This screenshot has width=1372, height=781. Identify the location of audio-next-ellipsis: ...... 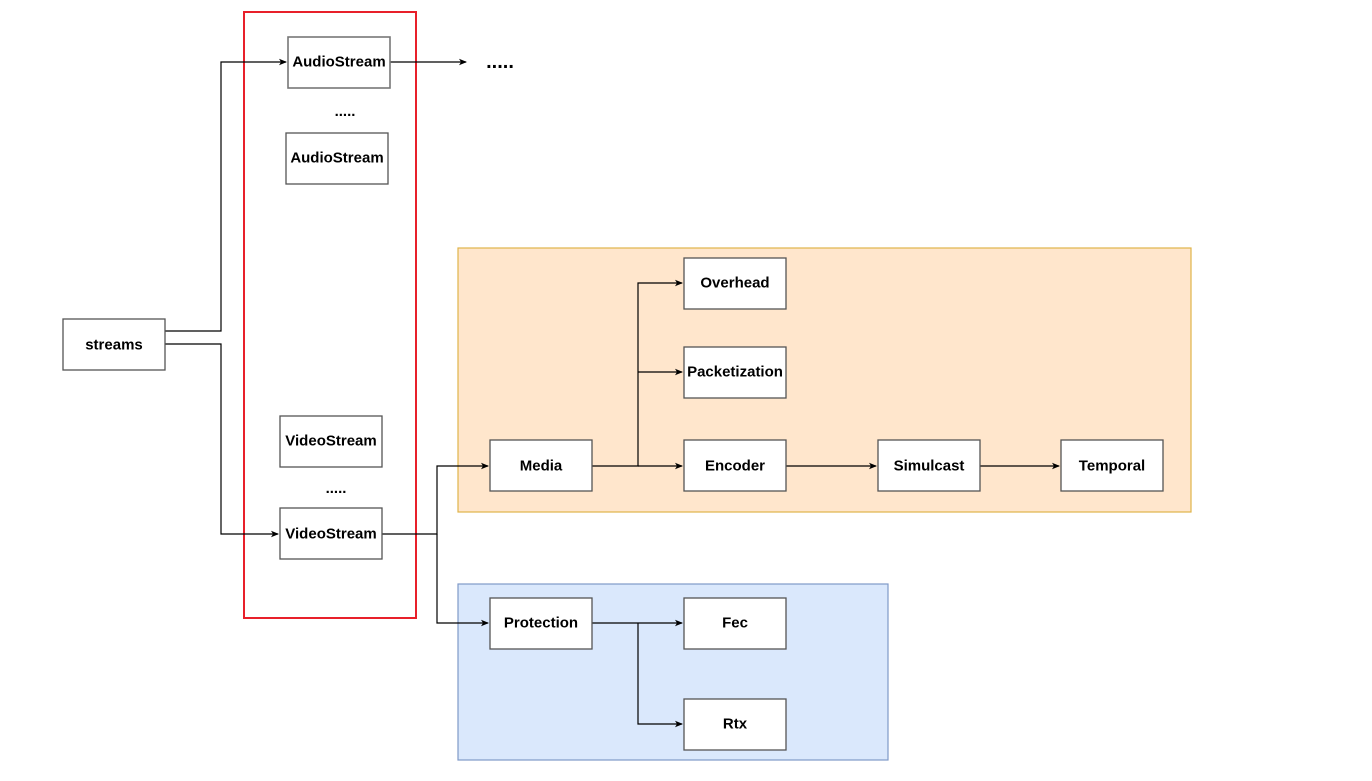
(500, 62).